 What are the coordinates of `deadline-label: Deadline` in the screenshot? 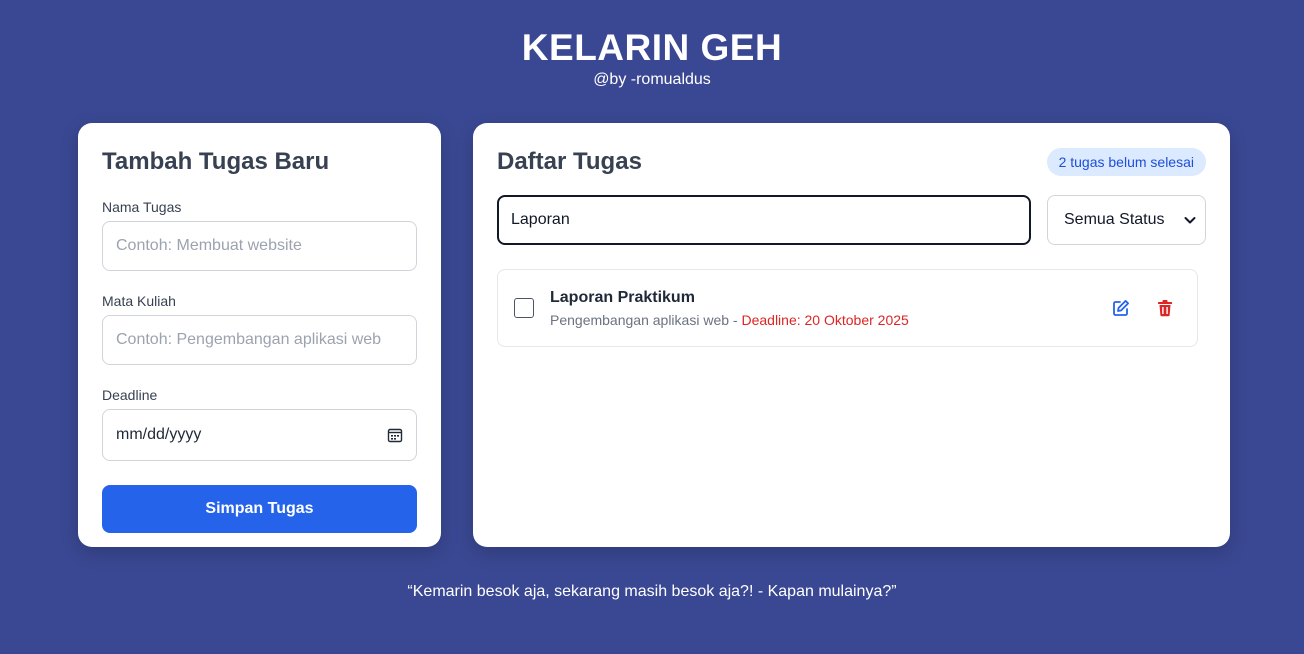 It's located at (130, 395).